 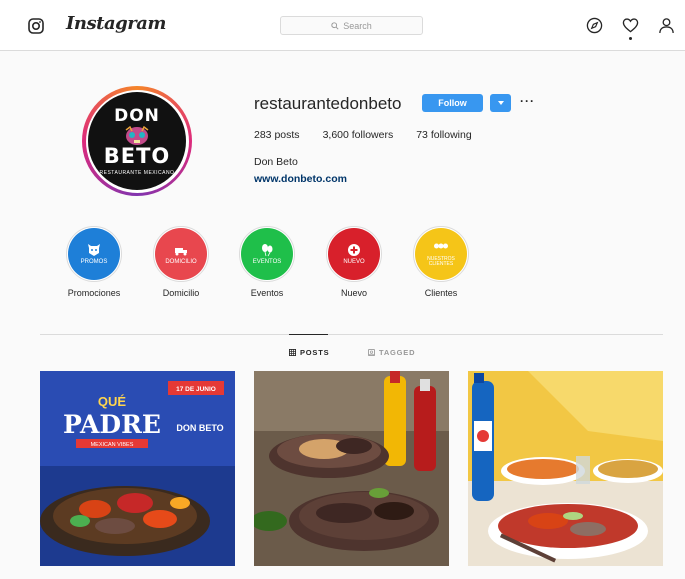 What do you see at coordinates (94, 250) in the screenshot?
I see `dog-icon` at bounding box center [94, 250].